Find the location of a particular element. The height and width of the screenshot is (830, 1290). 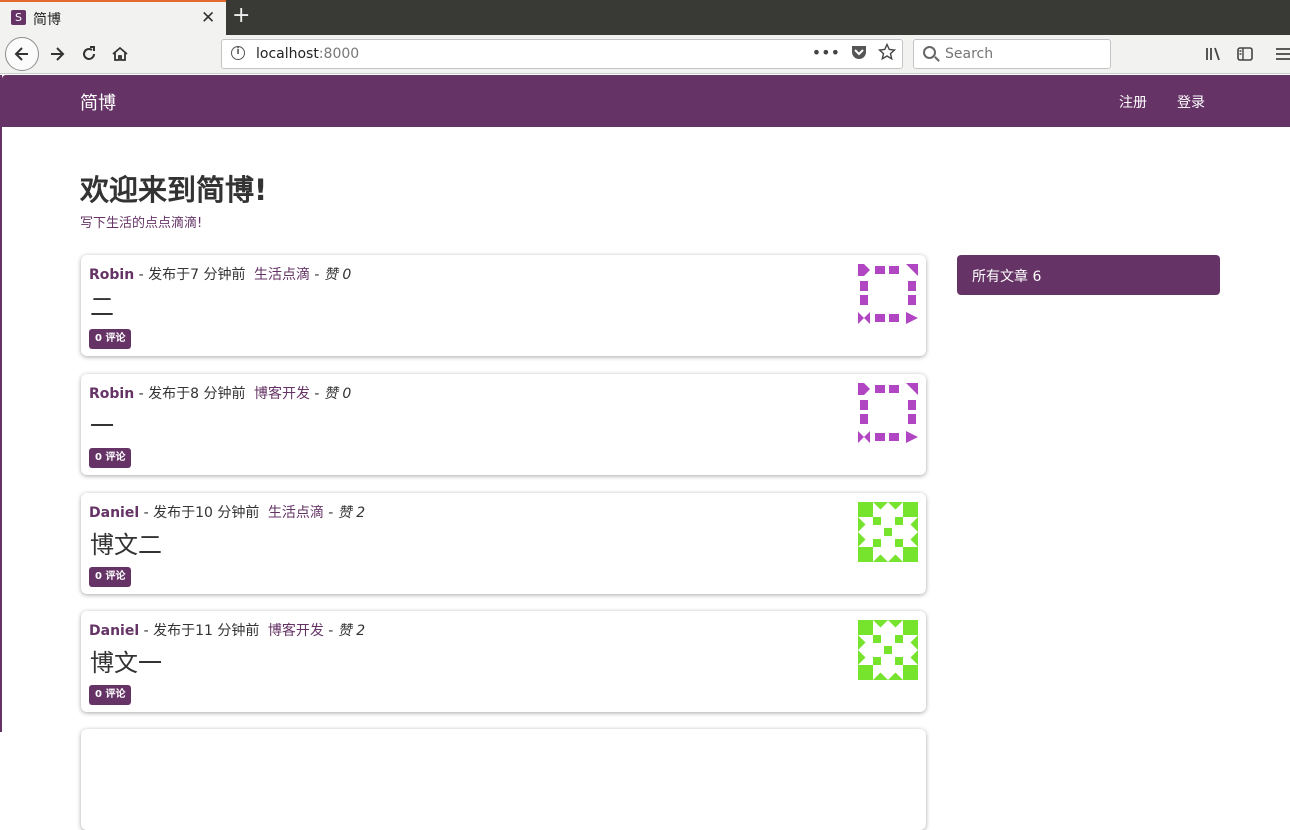

home-icon is located at coordinates (120, 54).